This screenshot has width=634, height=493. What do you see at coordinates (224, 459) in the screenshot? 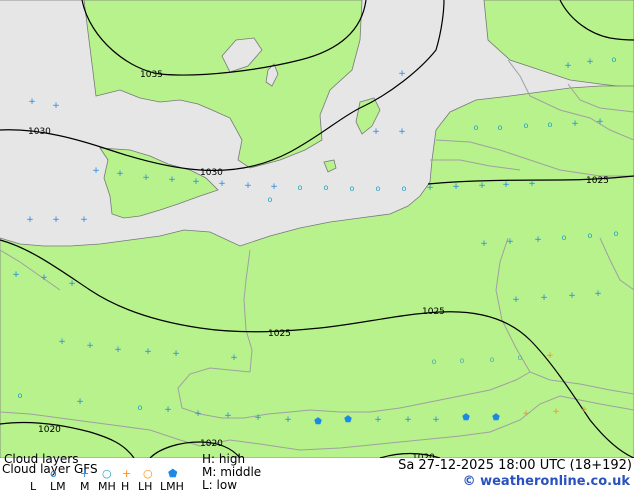
I see `legend-level-high: H: high` at bounding box center [224, 459].